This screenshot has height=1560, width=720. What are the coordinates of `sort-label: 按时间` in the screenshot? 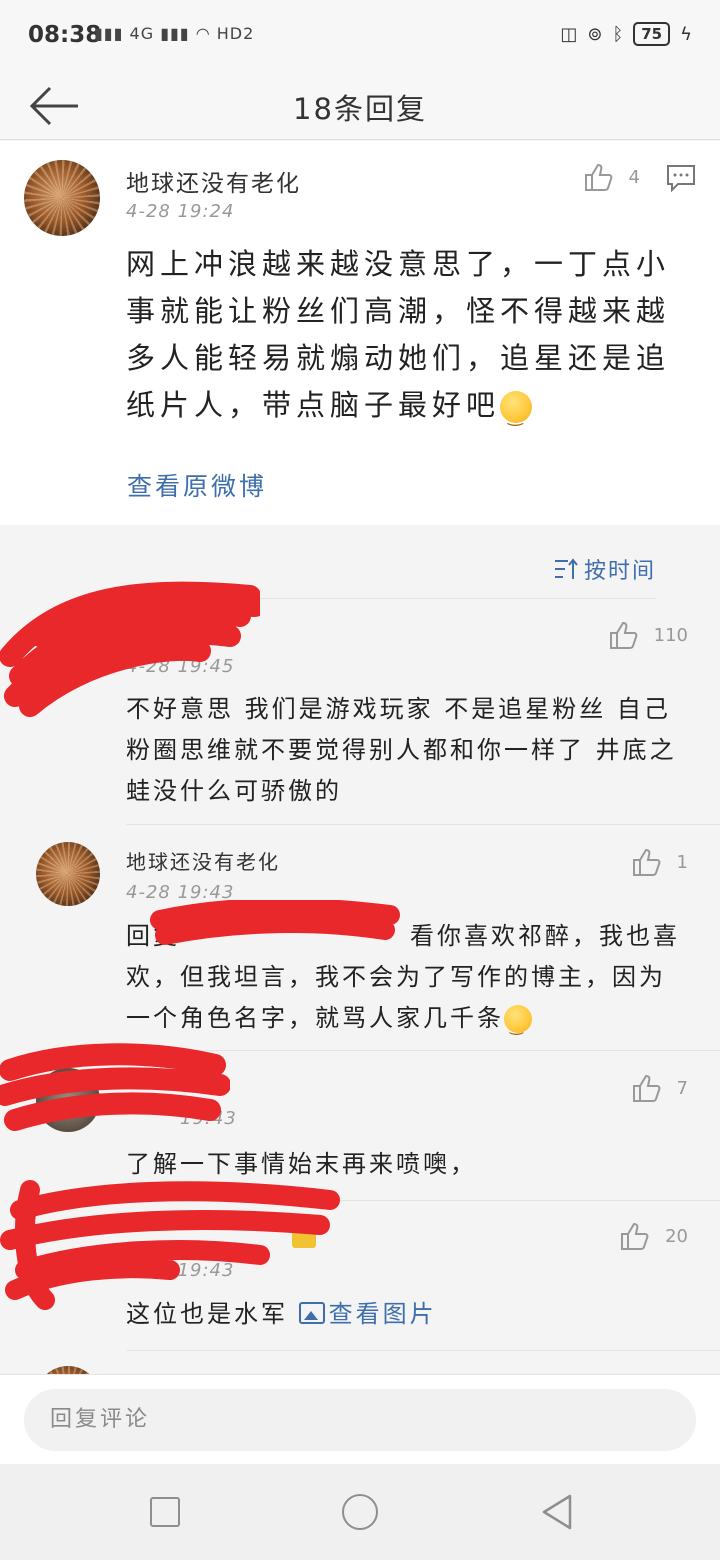 It's located at (619, 571).